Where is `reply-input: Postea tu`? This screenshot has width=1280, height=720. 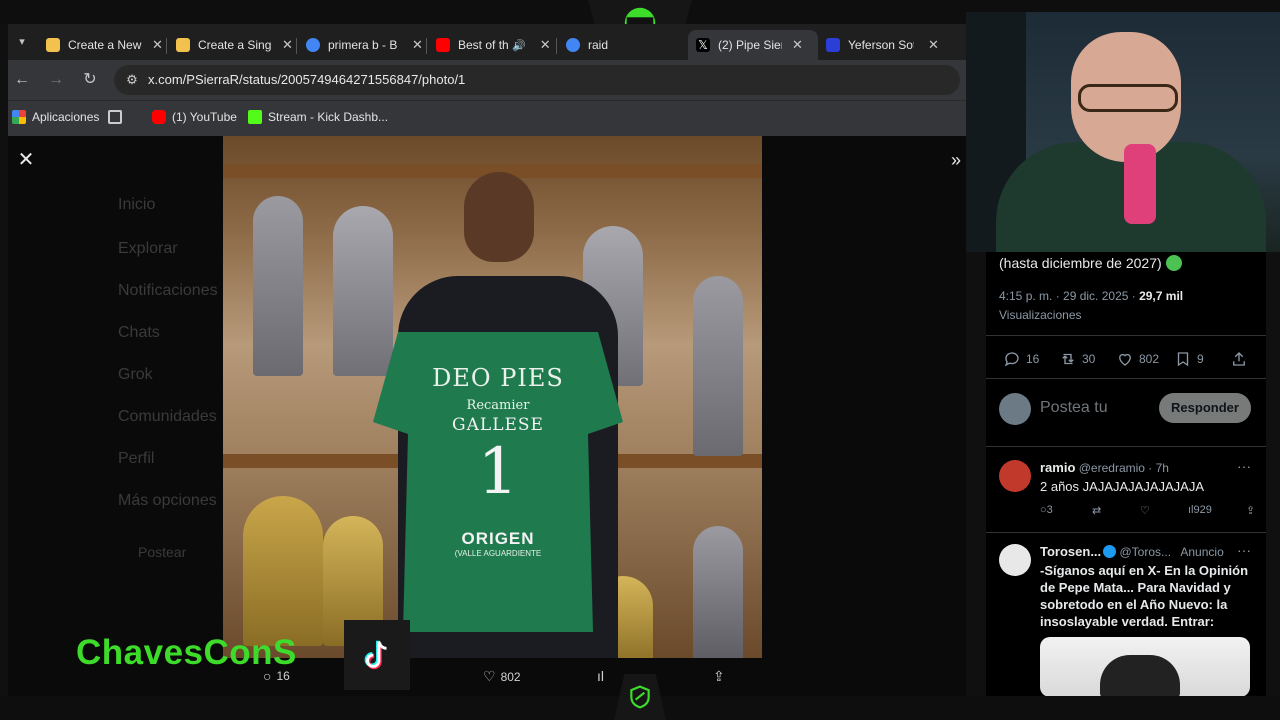 reply-input: Postea tu is located at coordinates (1074, 408).